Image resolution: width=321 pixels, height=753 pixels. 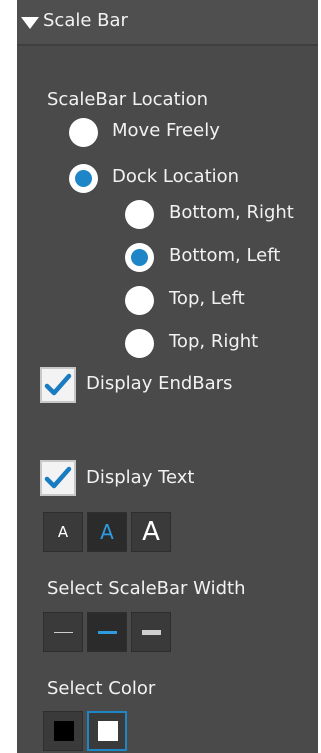 I want to click on color-white-swatch, so click(x=107, y=731).